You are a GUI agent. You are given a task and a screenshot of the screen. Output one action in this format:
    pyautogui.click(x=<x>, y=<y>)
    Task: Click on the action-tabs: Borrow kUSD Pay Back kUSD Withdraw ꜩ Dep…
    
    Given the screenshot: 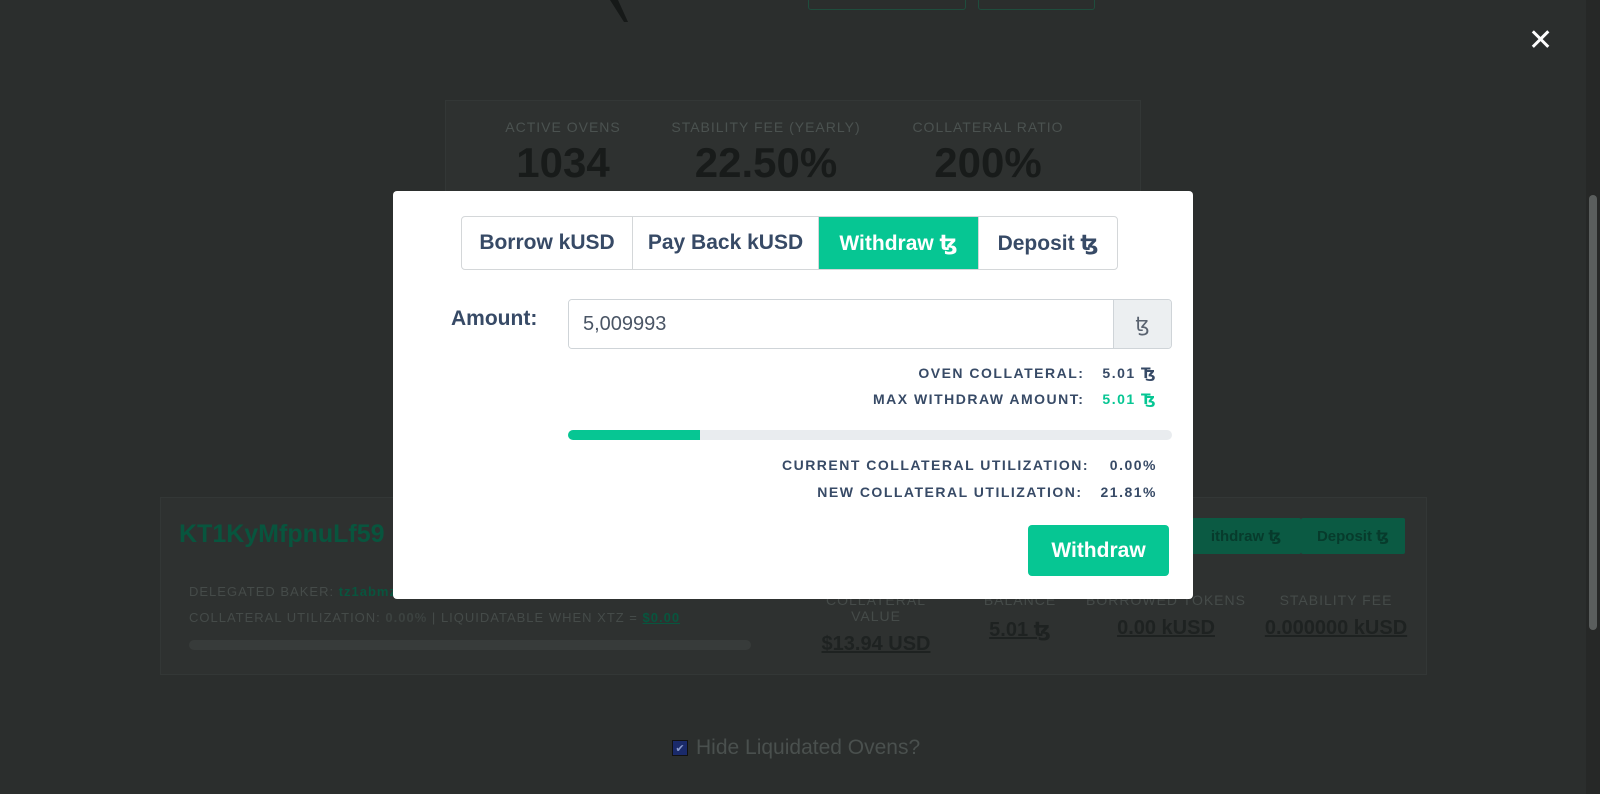 What is the action you would take?
    pyautogui.click(x=789, y=243)
    